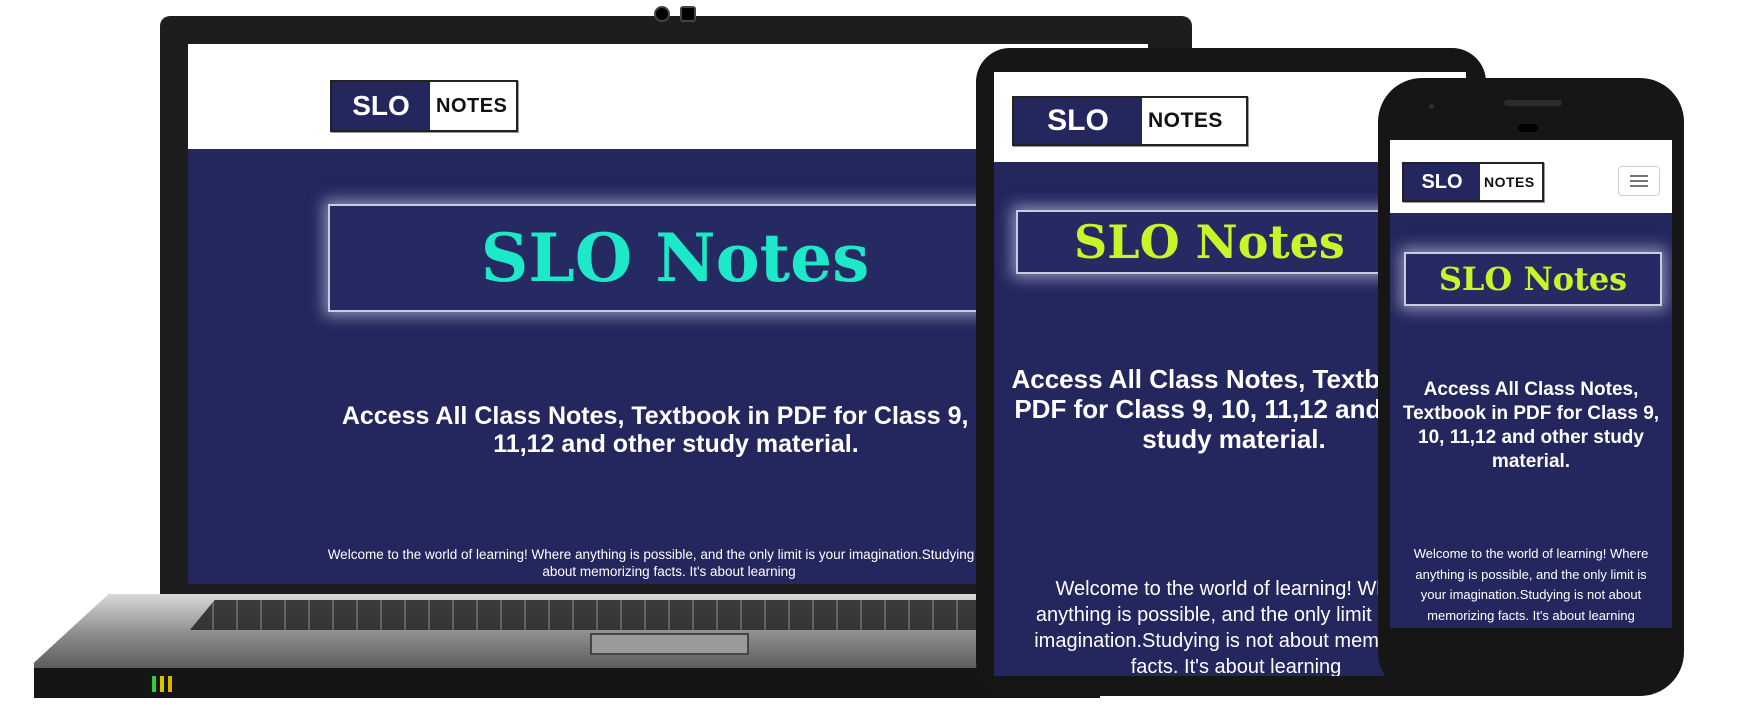 This screenshot has width=1752, height=712. Describe the element at coordinates (600, 615) in the screenshot. I see `laptop-keyboard` at that location.